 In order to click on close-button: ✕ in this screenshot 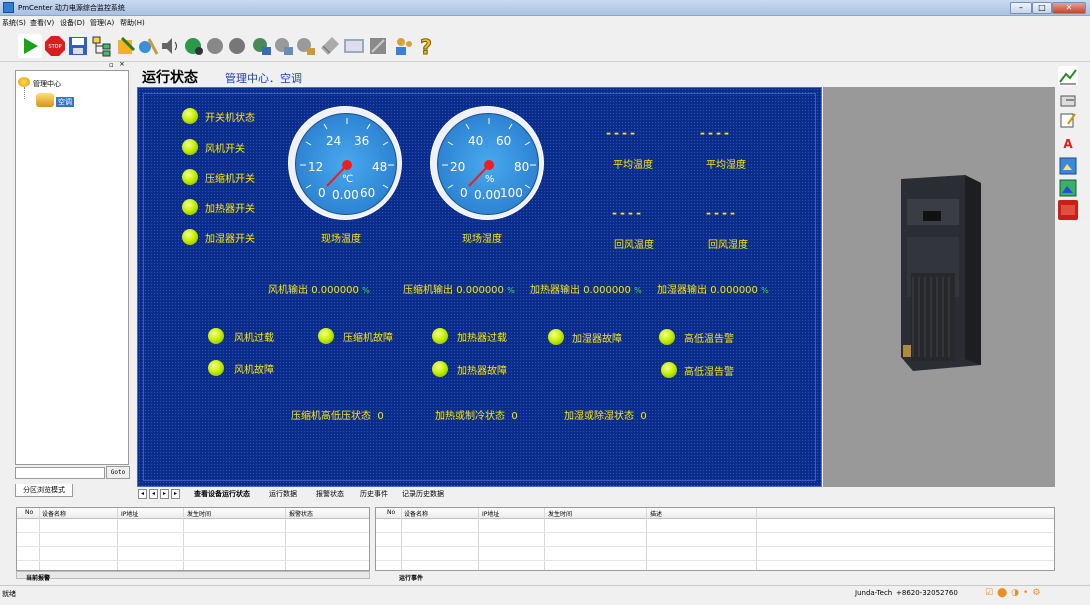, I will do `click(1069, 8)`.